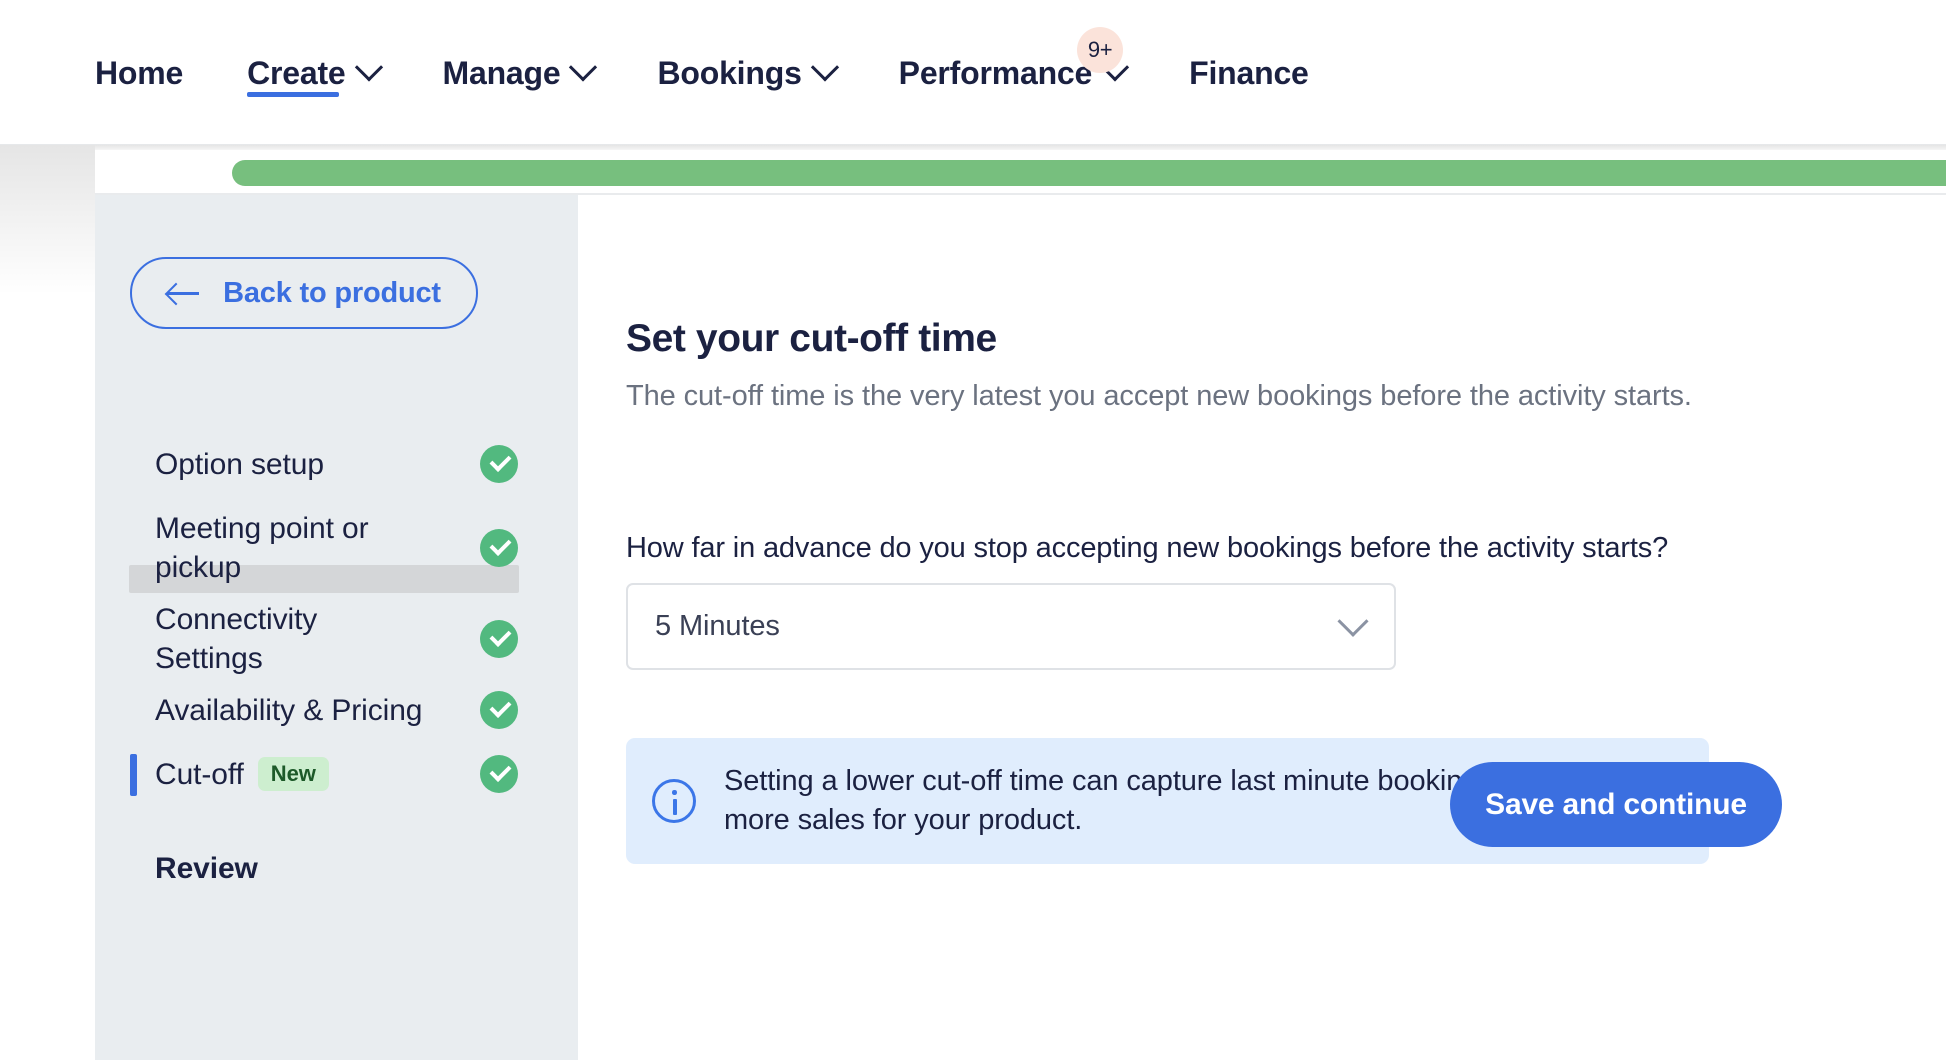 The width and height of the screenshot is (1946, 1060). Describe the element at coordinates (184, 293) in the screenshot. I see `arrow-left-icon` at that location.